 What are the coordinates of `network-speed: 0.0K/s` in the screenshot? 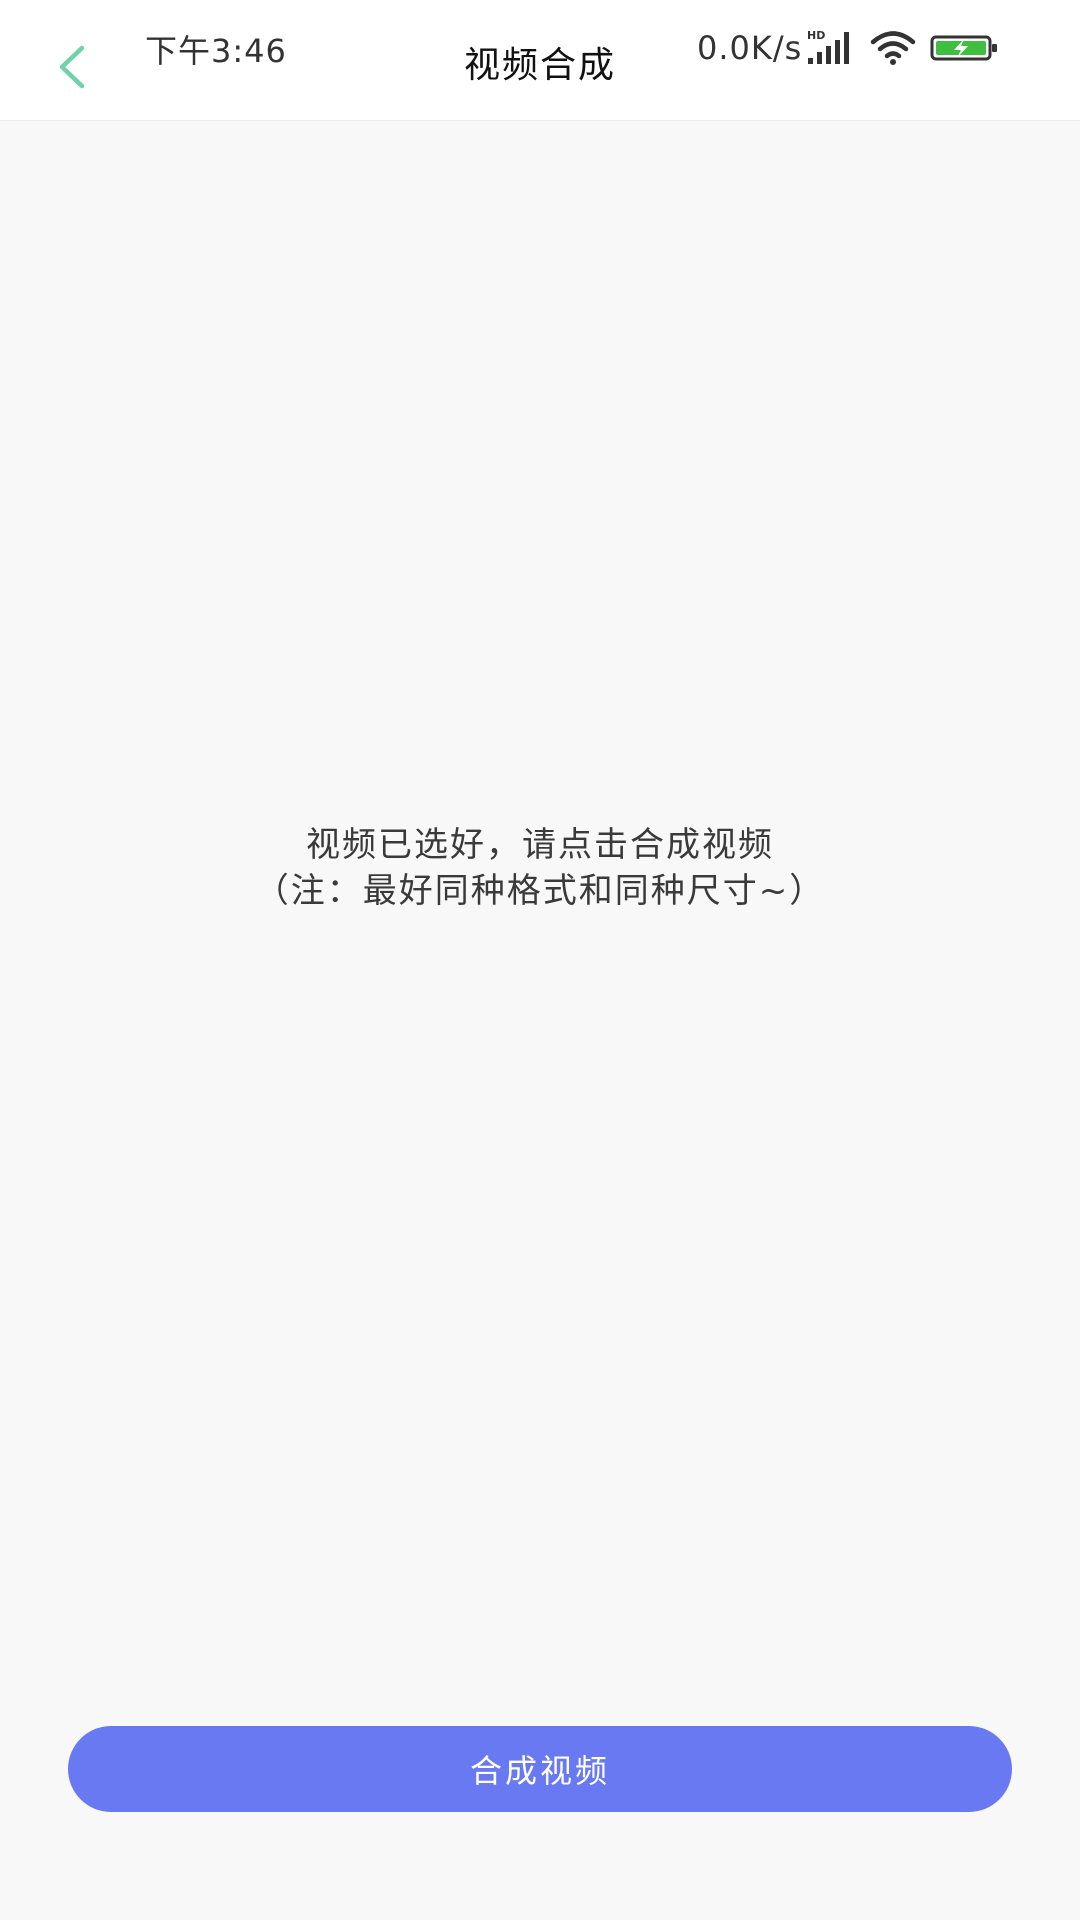 It's located at (750, 48).